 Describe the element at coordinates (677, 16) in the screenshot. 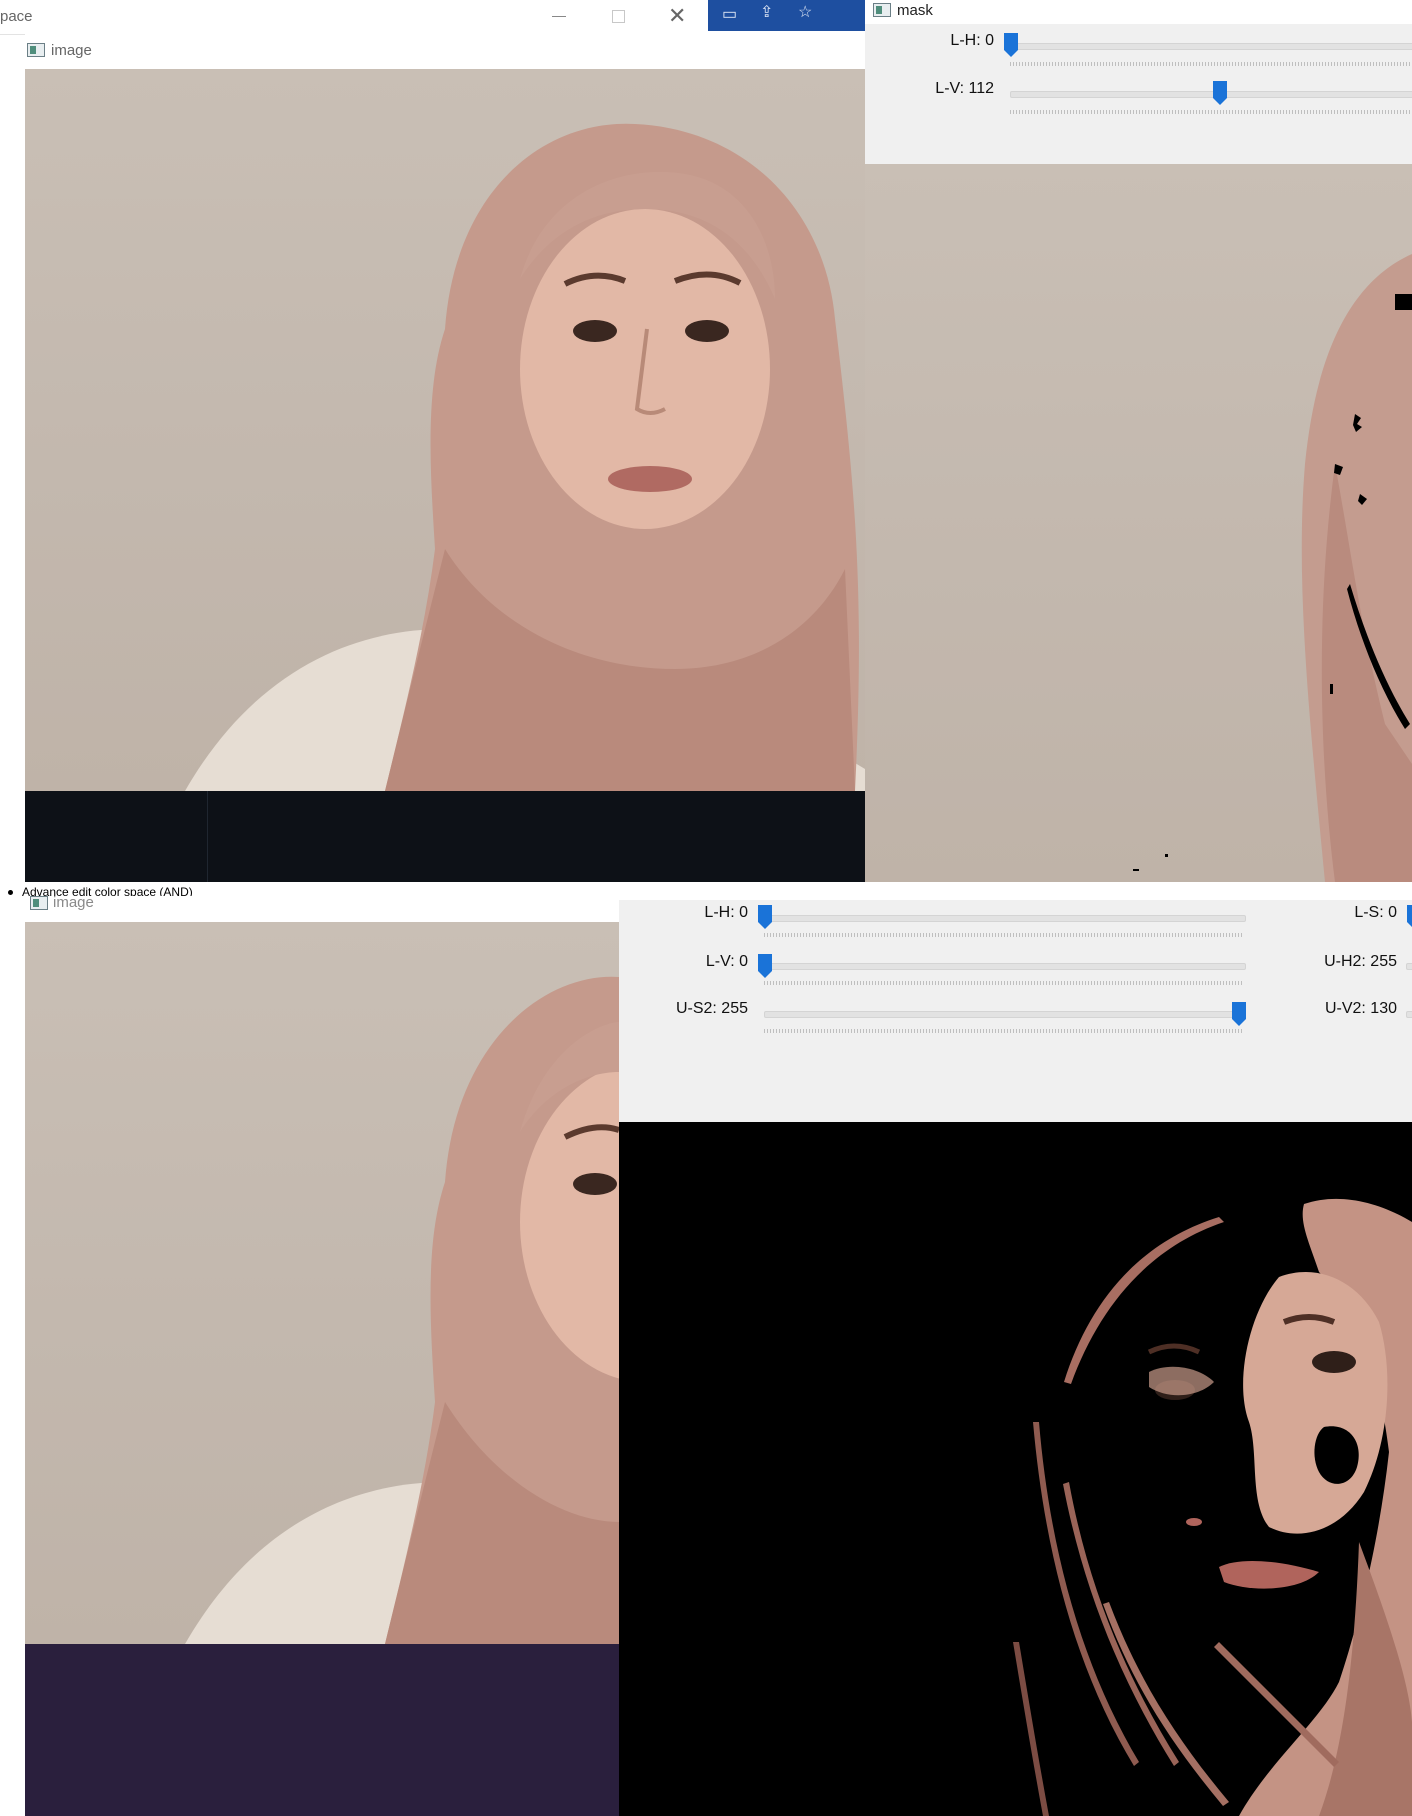

I see `close-icon: ✕` at that location.